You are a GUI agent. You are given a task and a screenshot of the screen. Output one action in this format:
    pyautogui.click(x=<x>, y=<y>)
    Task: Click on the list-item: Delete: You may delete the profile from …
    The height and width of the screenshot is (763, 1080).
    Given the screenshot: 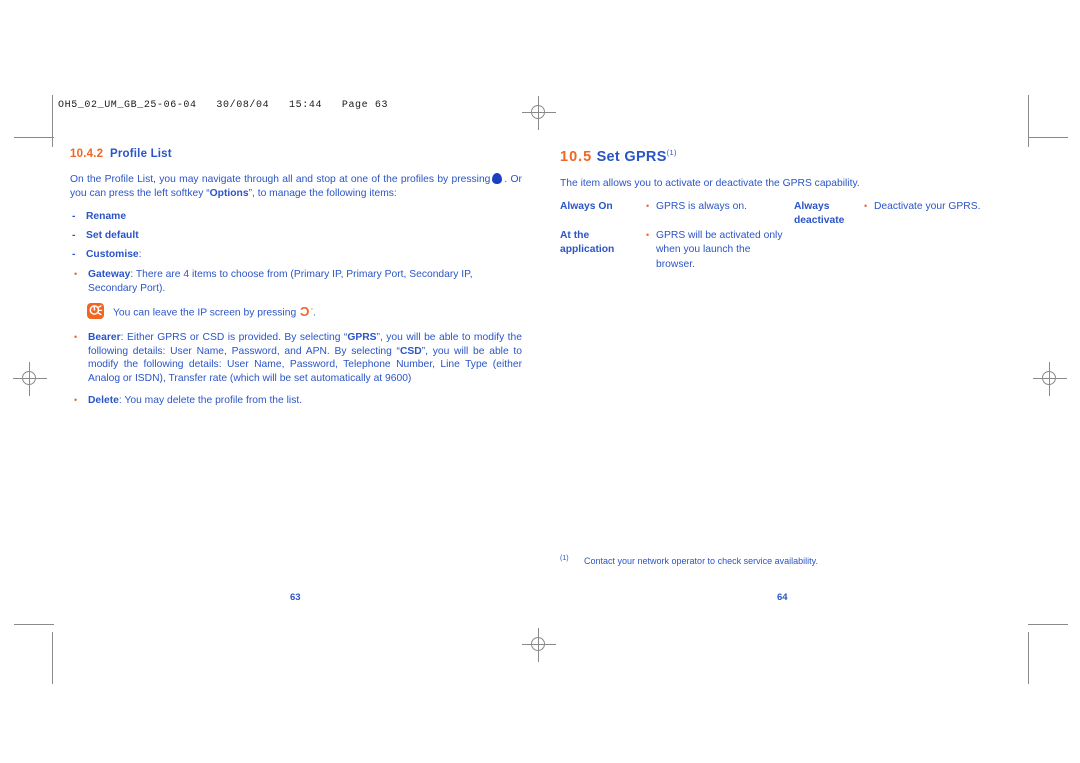 What is the action you would take?
    pyautogui.click(x=296, y=401)
    